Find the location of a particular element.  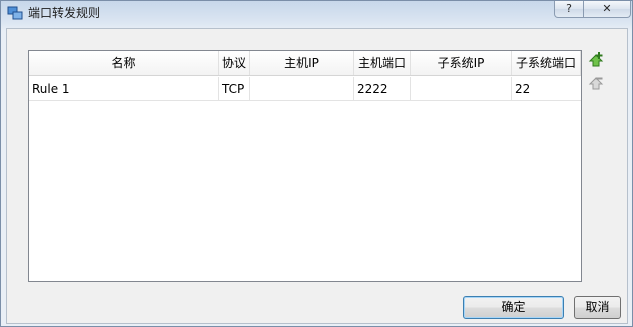

cell-guest-ip is located at coordinates (461, 88).